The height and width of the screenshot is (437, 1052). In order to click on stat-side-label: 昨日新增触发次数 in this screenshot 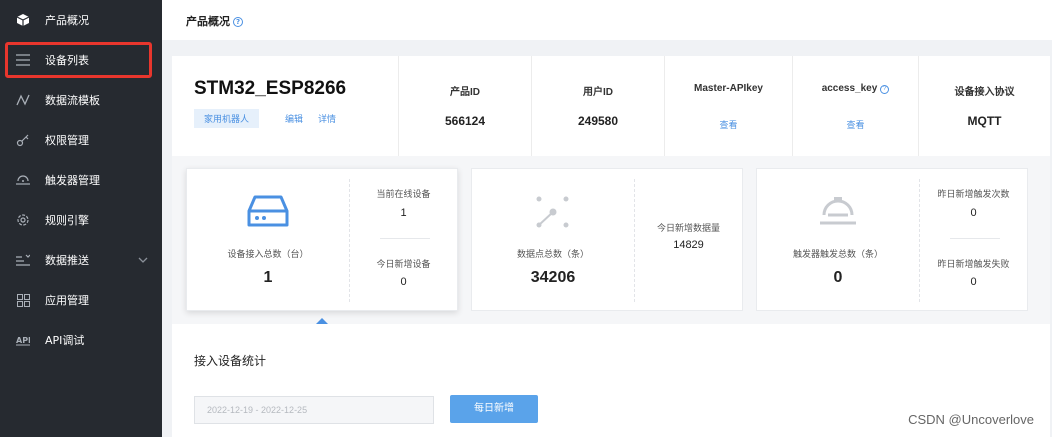, I will do `click(973, 195)`.